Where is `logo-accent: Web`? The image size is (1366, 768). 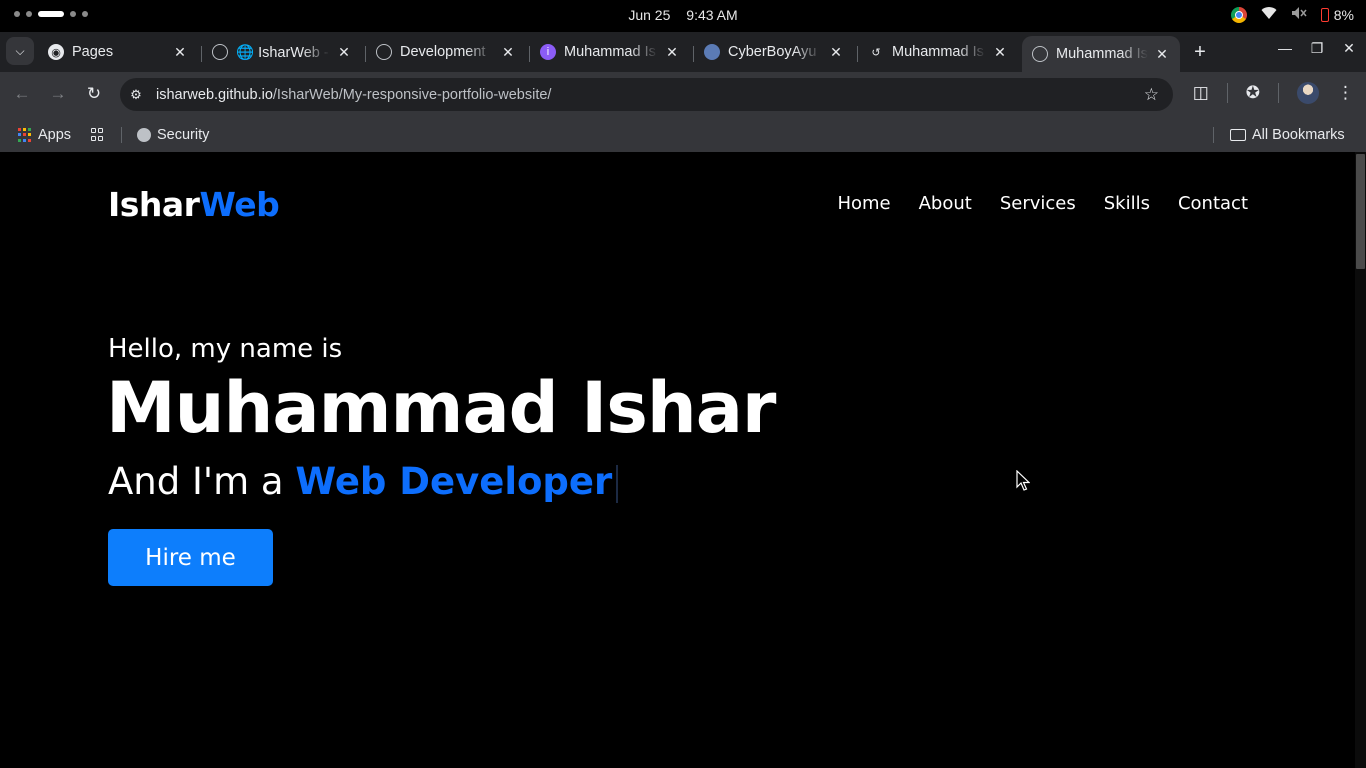 logo-accent: Web is located at coordinates (239, 204).